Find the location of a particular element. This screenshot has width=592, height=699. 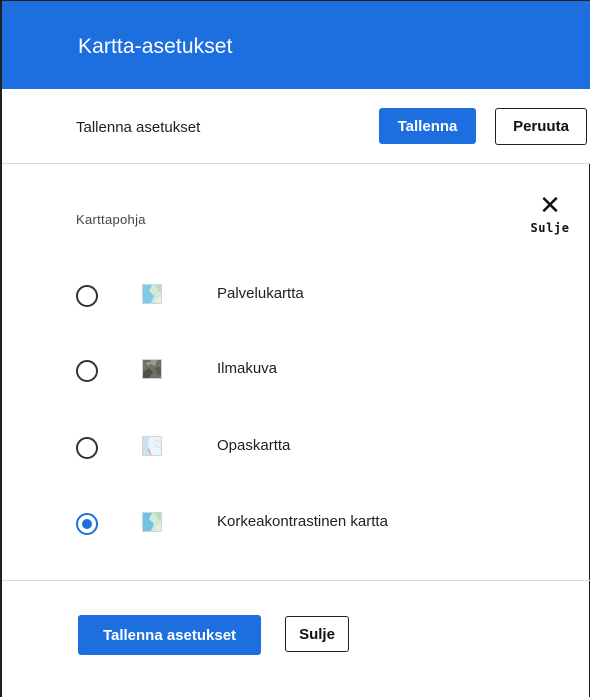

aerial-thumbnail-icon is located at coordinates (152, 369).